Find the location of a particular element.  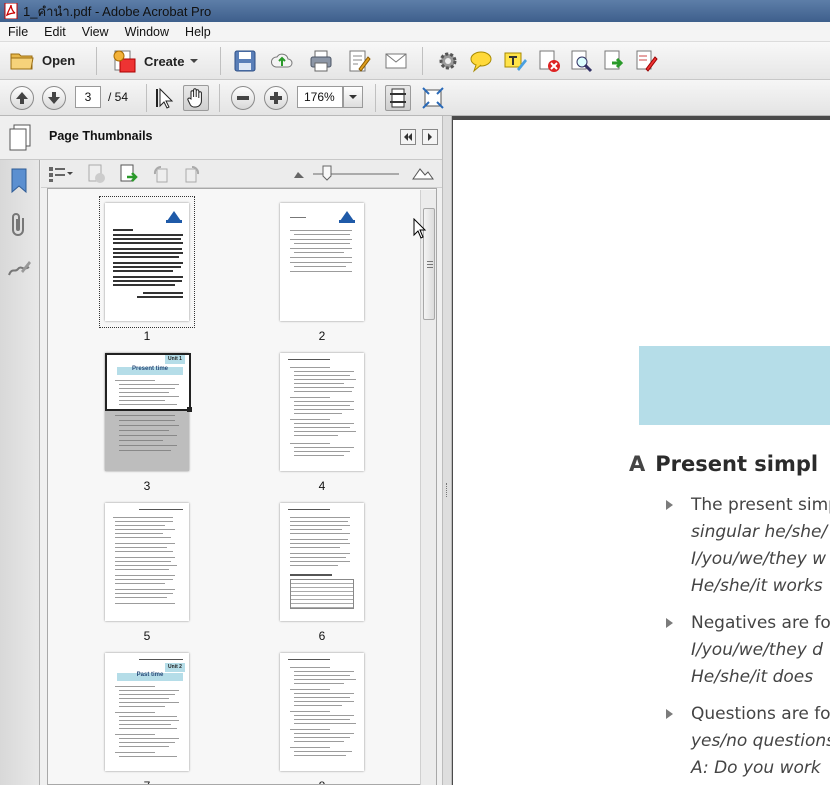

minus-icon is located at coordinates (243, 98).